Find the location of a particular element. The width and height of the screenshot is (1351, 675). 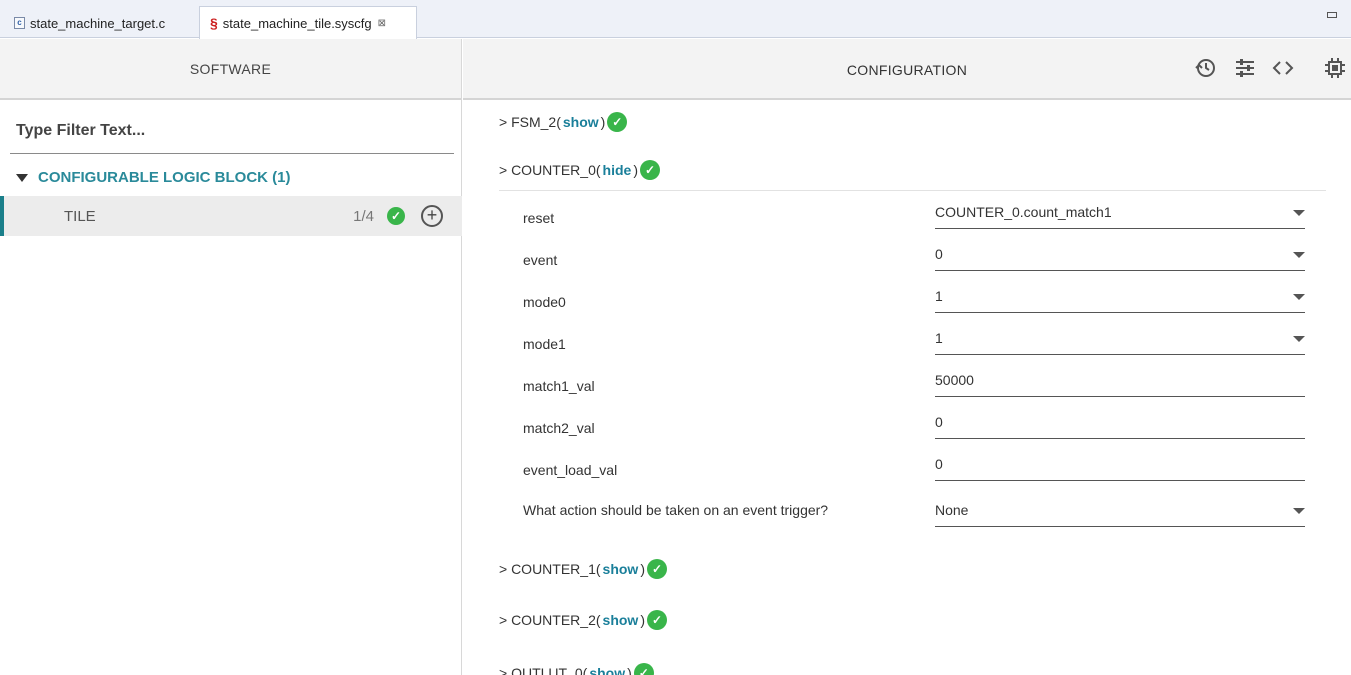

param-label: mode0 is located at coordinates (544, 302).